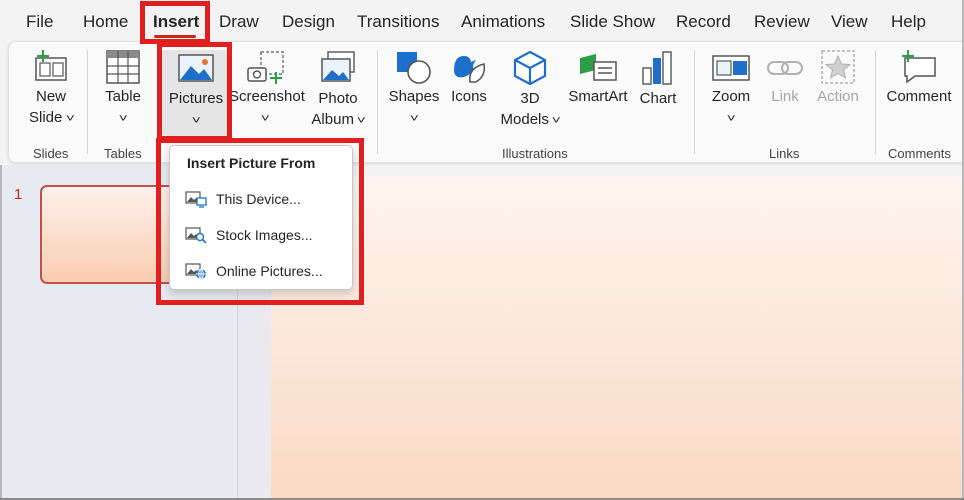 The width and height of the screenshot is (964, 500). What do you see at coordinates (239, 22) in the screenshot?
I see `tab-draw: Draw` at bounding box center [239, 22].